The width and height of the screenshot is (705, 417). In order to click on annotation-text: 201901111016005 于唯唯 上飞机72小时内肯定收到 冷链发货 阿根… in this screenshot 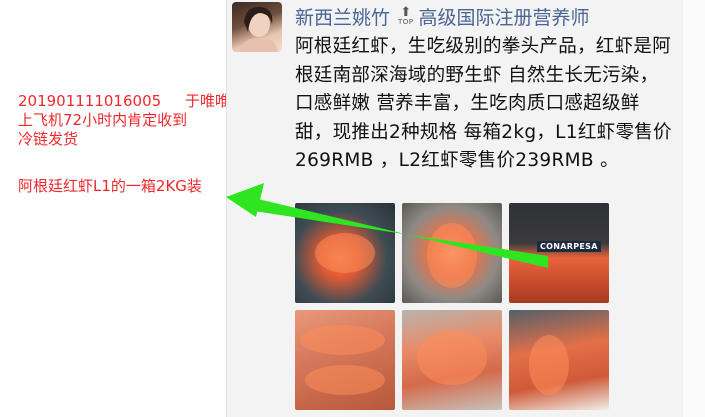, I will do `click(135, 144)`.